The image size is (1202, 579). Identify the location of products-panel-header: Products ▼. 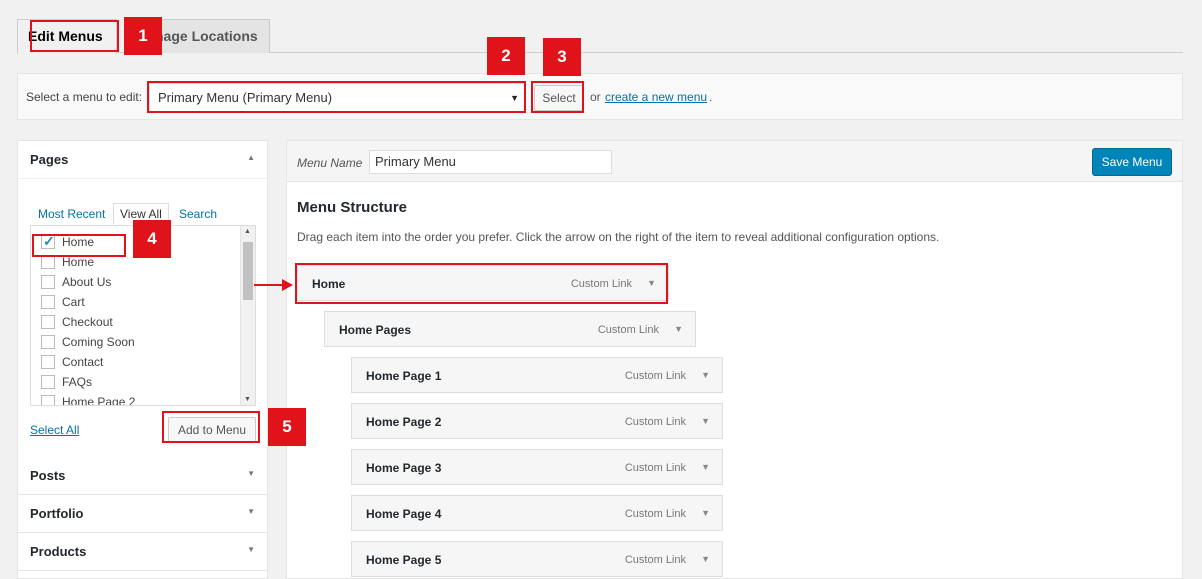
(142, 552).